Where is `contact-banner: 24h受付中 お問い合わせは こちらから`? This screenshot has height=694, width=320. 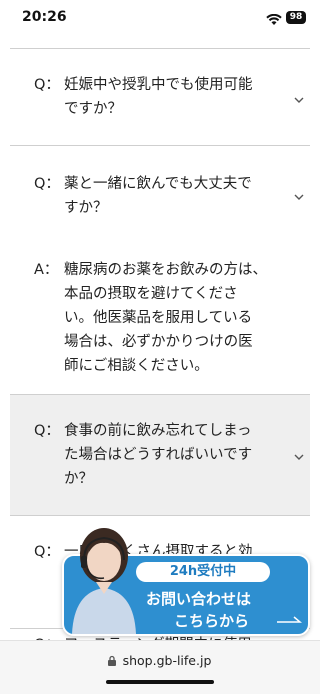 contact-banner: 24h受付中 お問い合わせは こちらから is located at coordinates (186, 582).